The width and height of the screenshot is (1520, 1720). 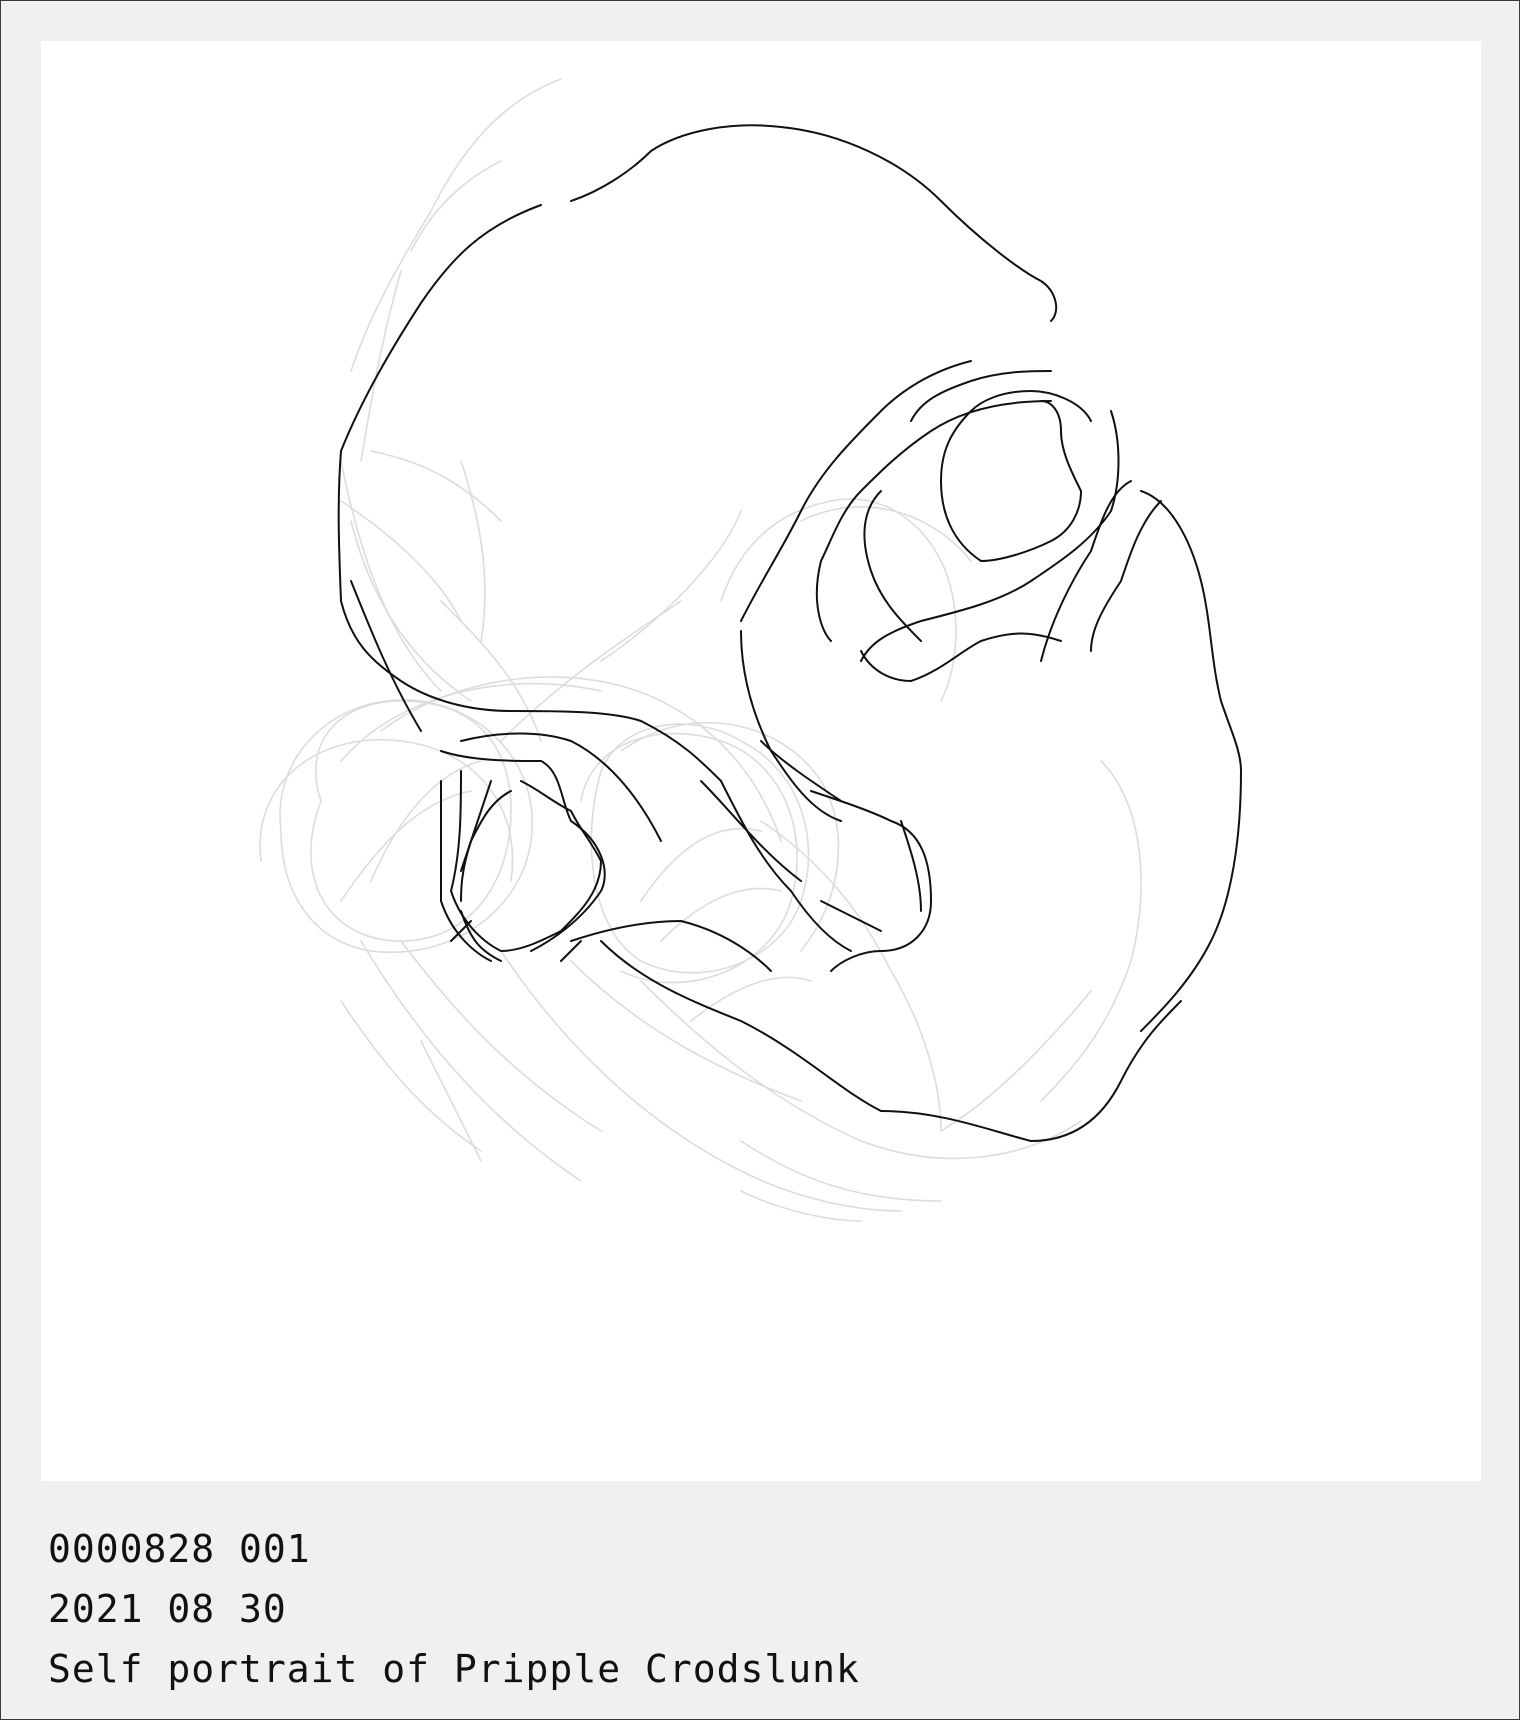 I want to click on date-text: 2021 08 30, so click(x=167, y=1609).